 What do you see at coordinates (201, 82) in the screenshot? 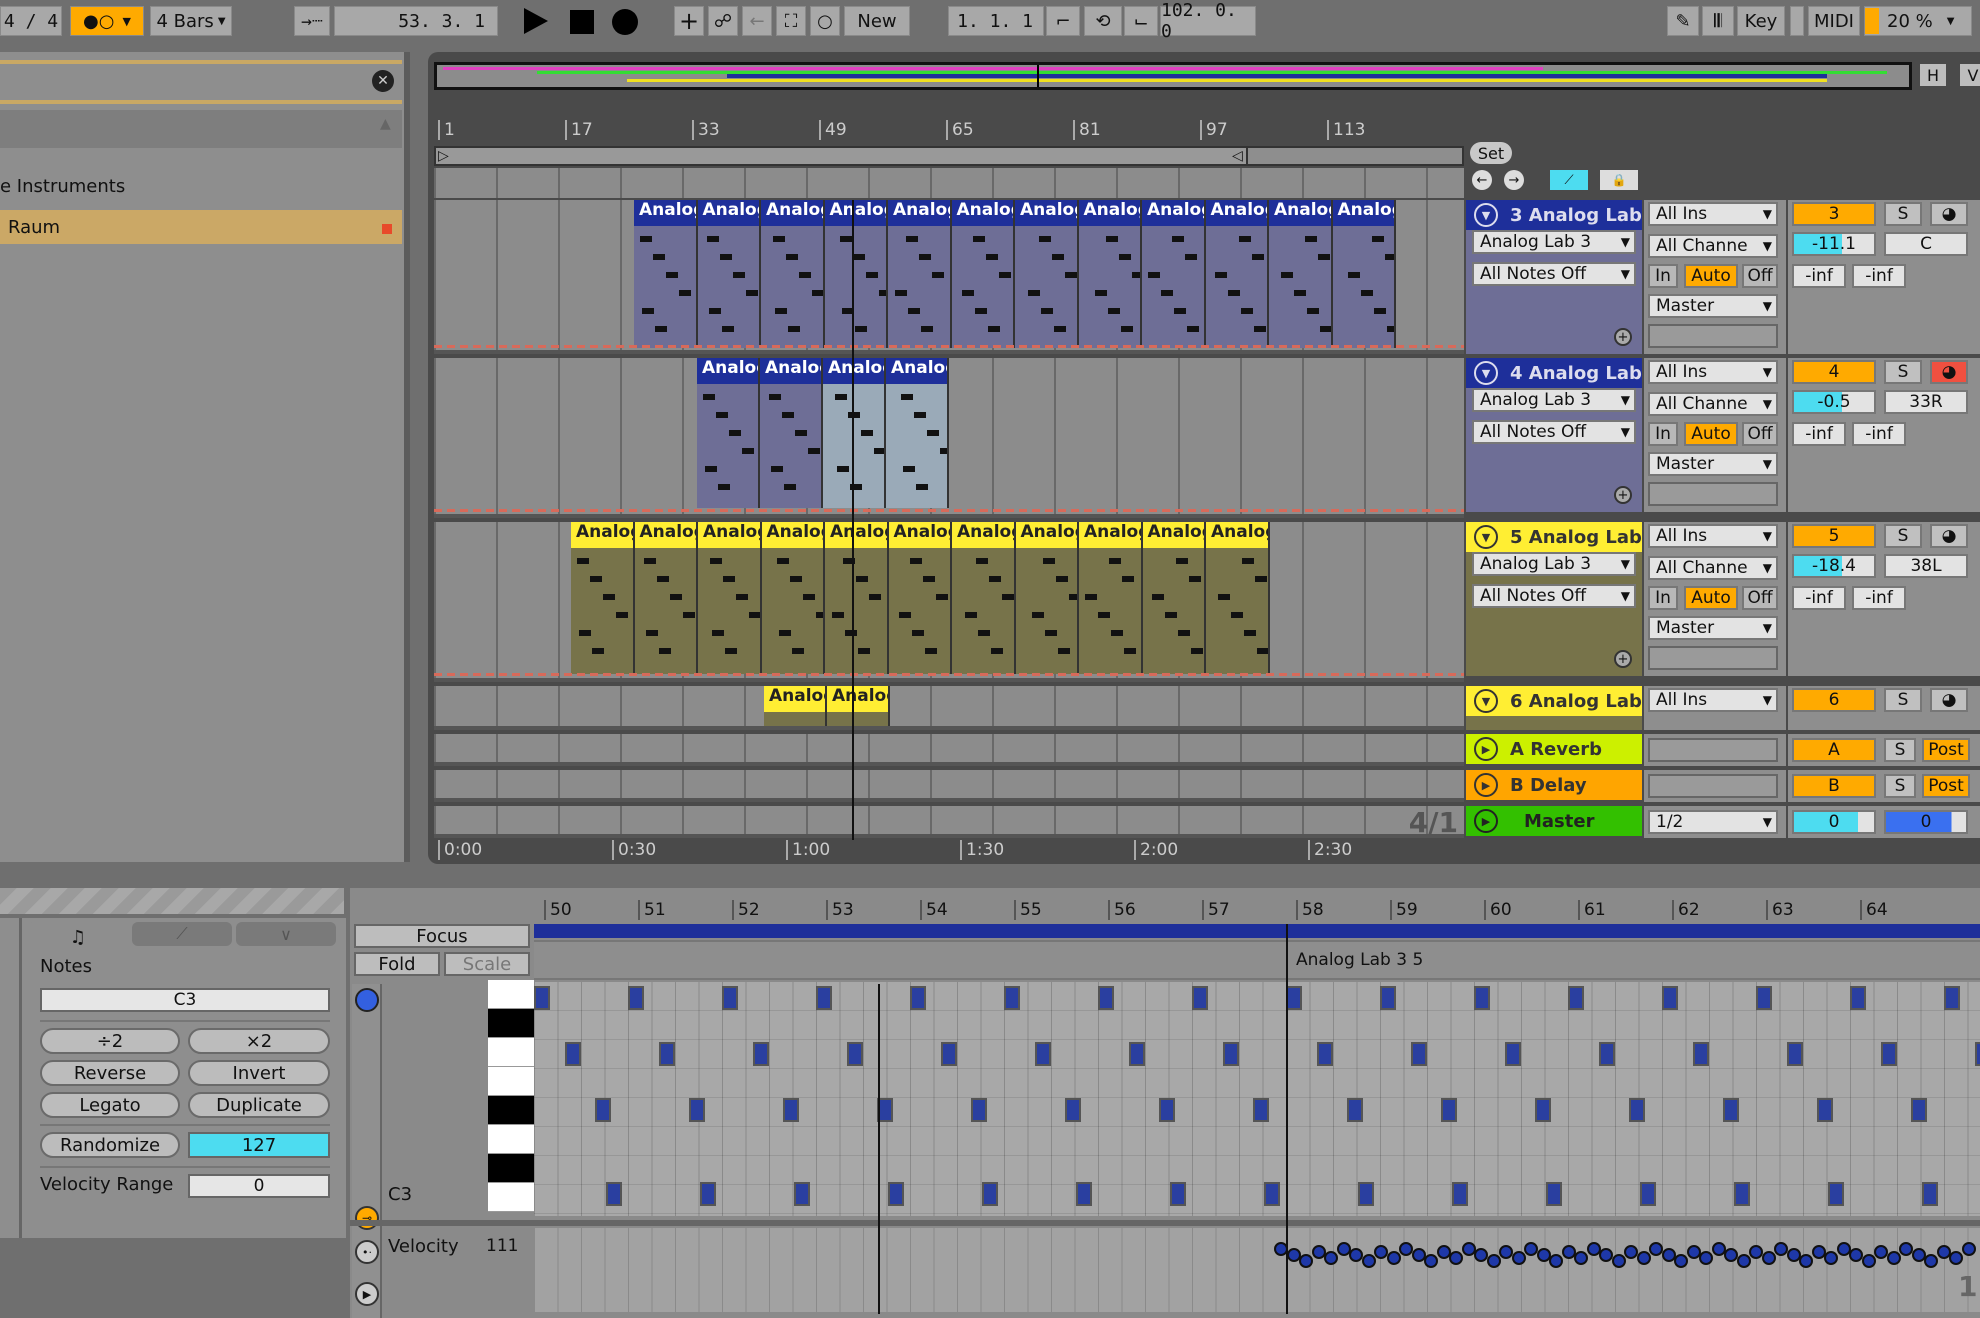
I see `search-field` at bounding box center [201, 82].